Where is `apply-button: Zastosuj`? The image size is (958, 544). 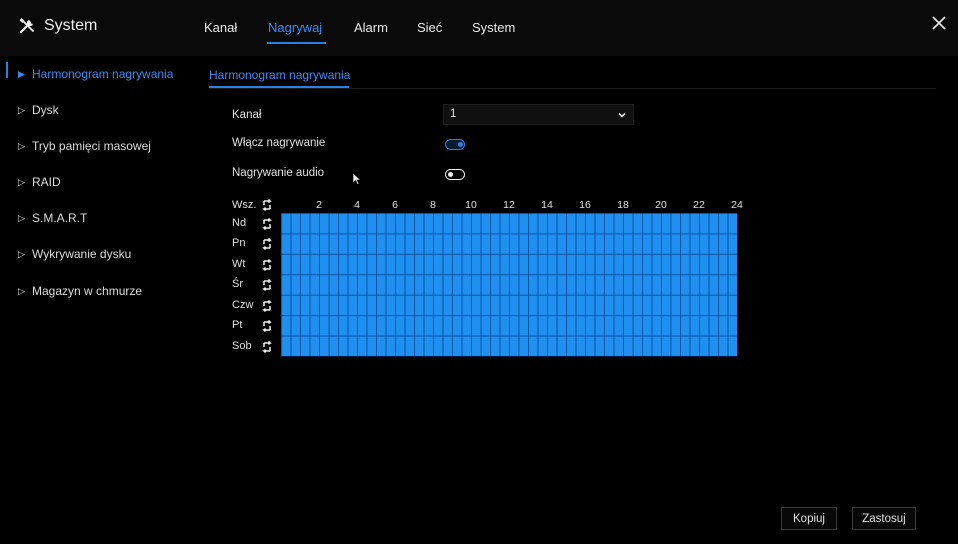
apply-button: Zastosuj is located at coordinates (884, 518).